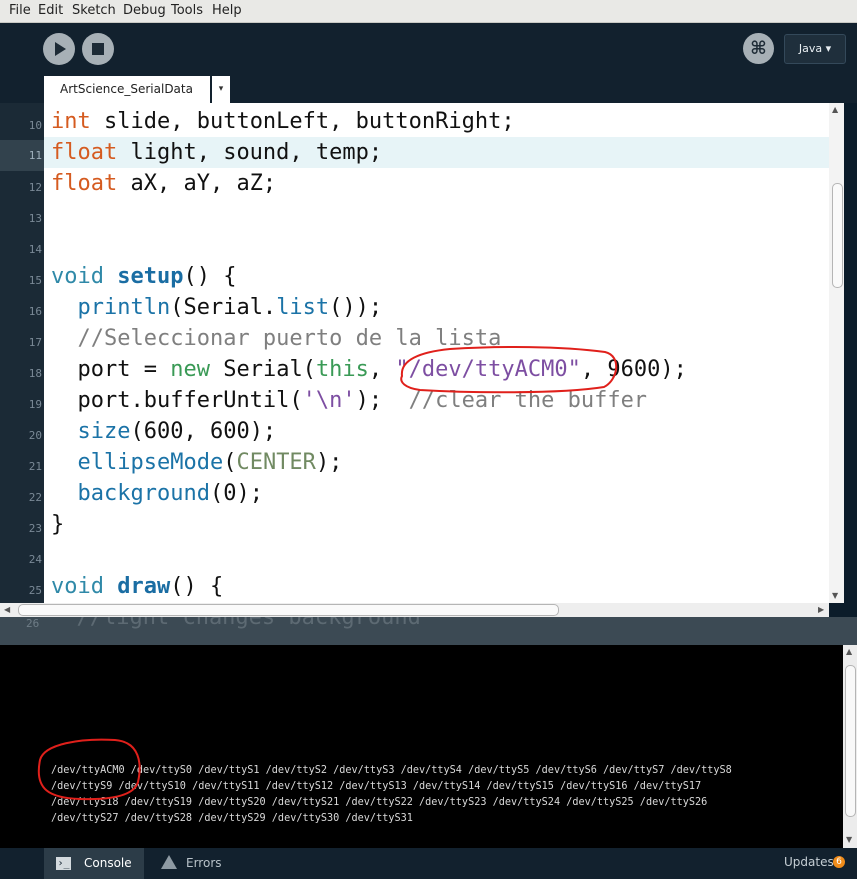 The width and height of the screenshot is (857, 879). What do you see at coordinates (839, 862) in the screenshot?
I see `updates-count-badge: 6` at bounding box center [839, 862].